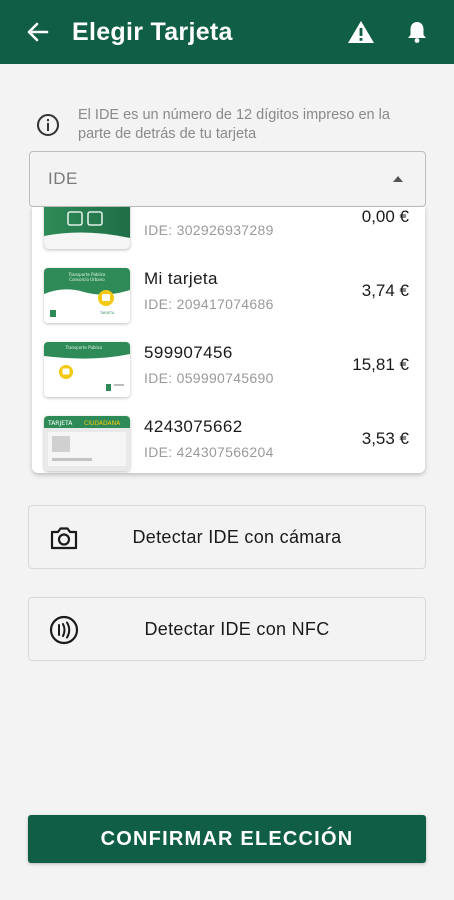 The height and width of the screenshot is (900, 454). What do you see at coordinates (193, 426) in the screenshot?
I see `card-name: 4243075662` at bounding box center [193, 426].